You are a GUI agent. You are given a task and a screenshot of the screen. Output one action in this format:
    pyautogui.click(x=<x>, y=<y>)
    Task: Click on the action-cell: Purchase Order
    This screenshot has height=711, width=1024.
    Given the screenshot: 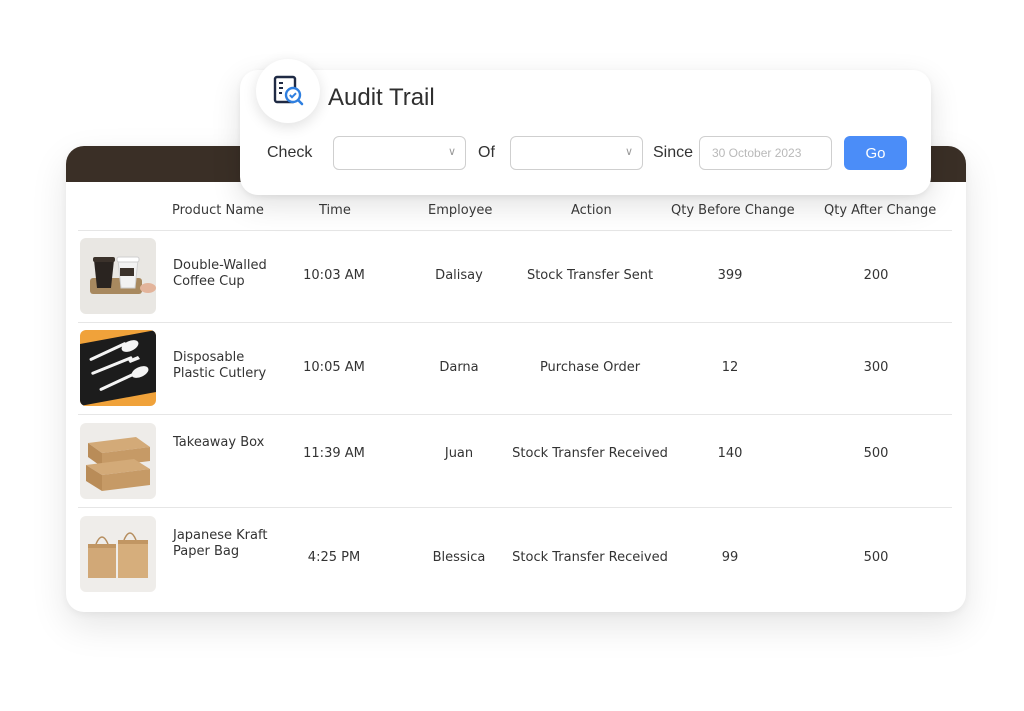 What is the action you would take?
    pyautogui.click(x=590, y=367)
    